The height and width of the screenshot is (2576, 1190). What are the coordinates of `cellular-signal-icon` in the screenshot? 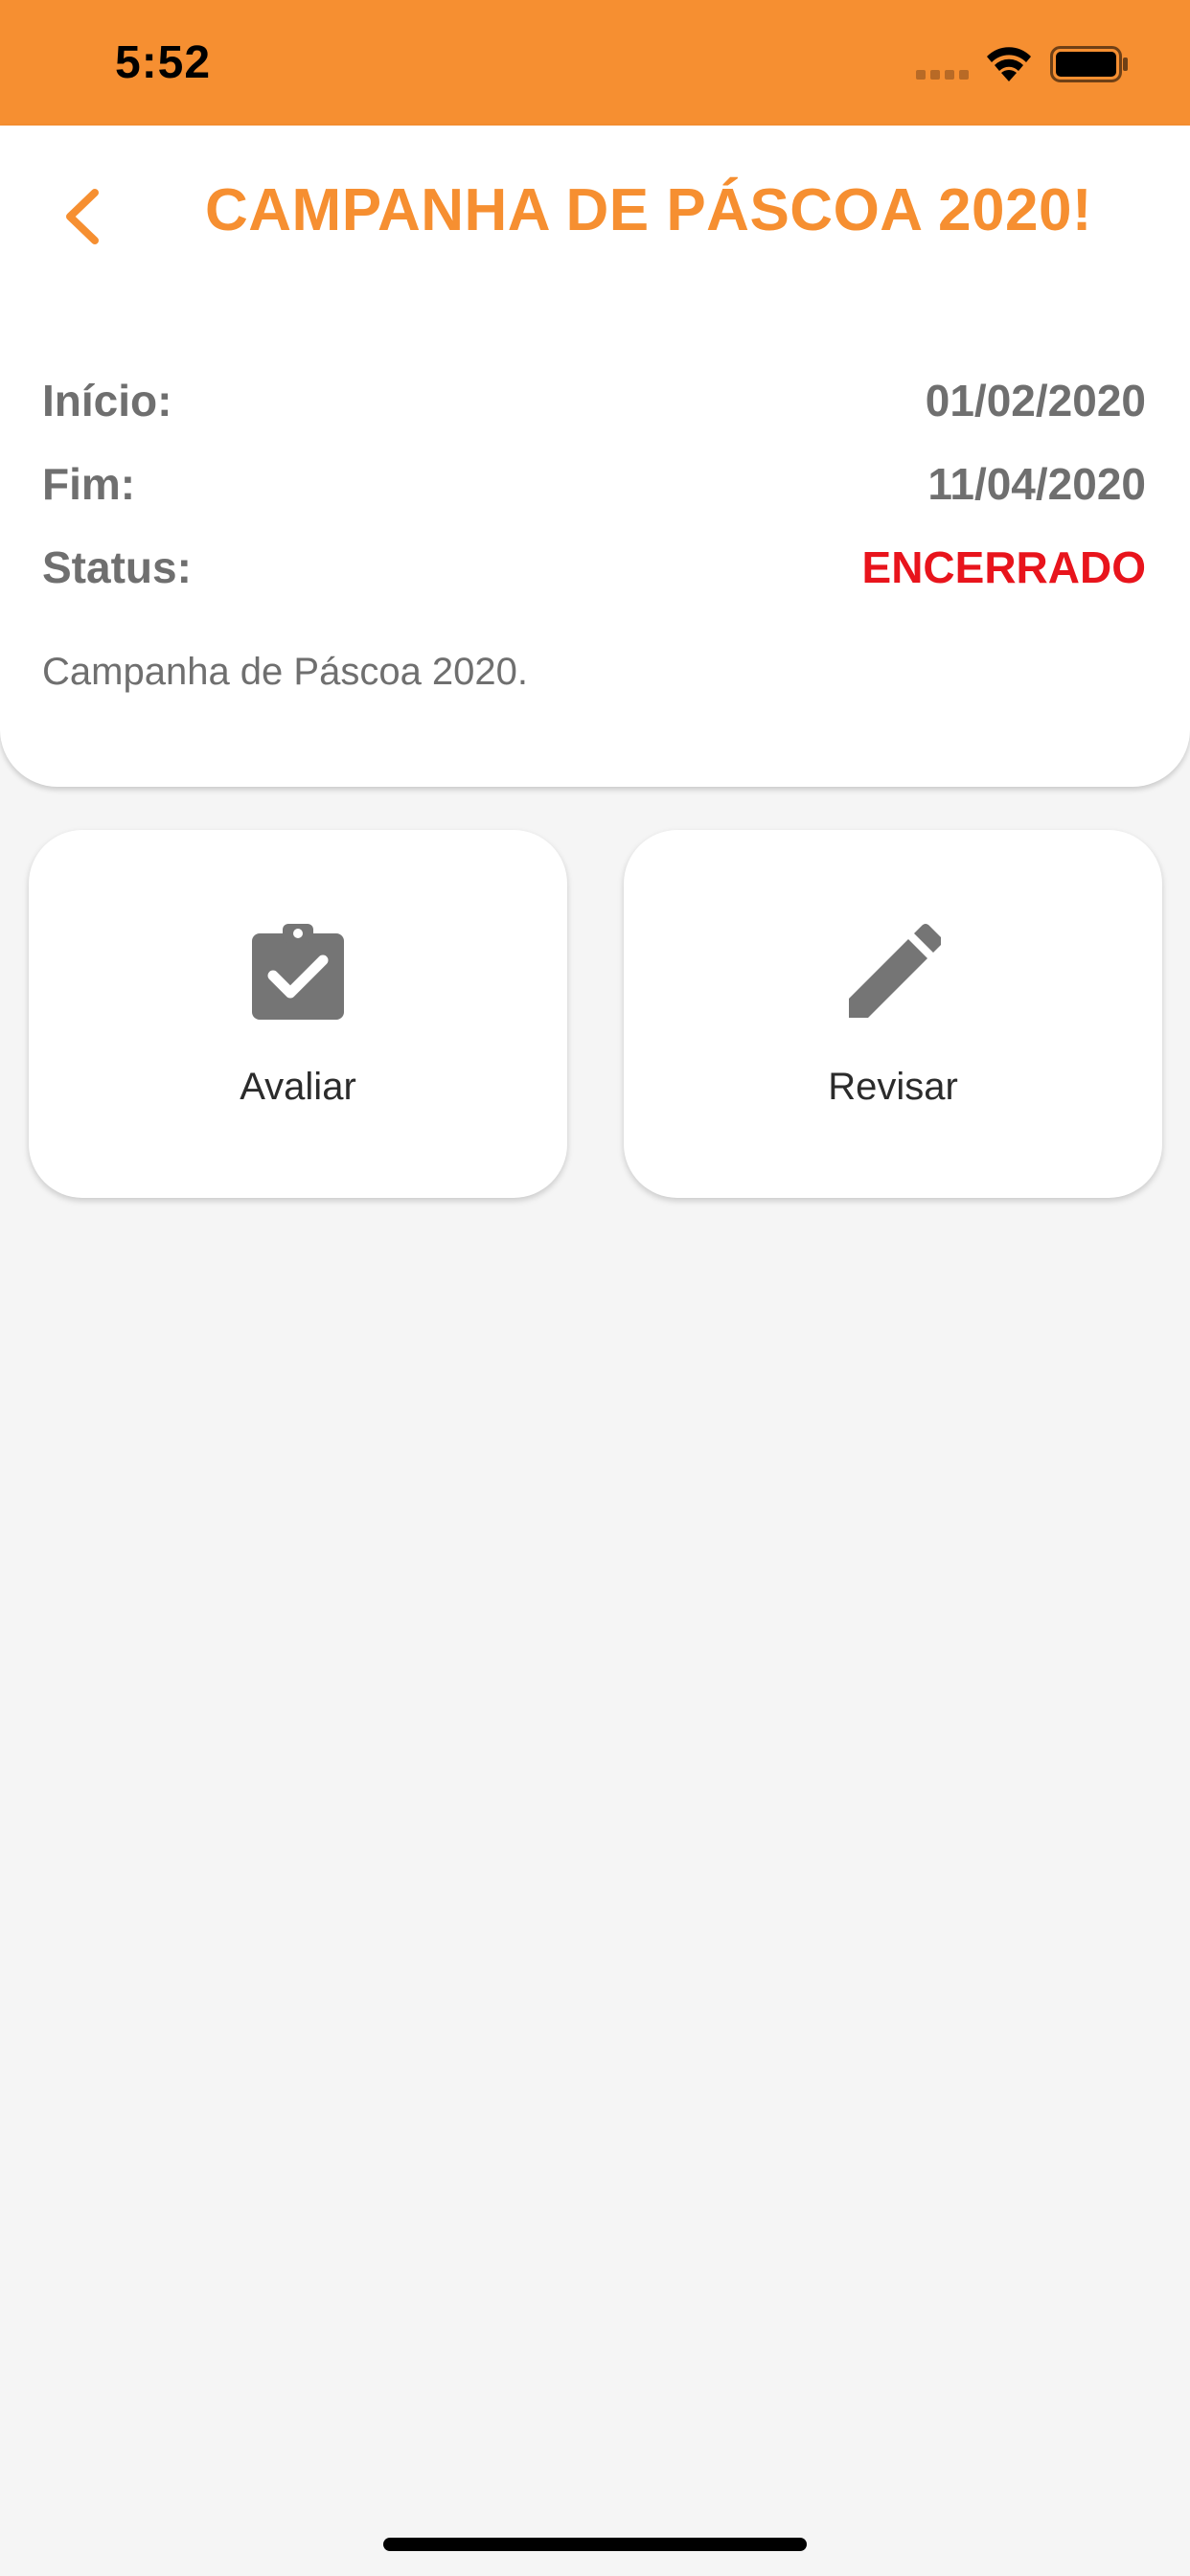 It's located at (943, 75).